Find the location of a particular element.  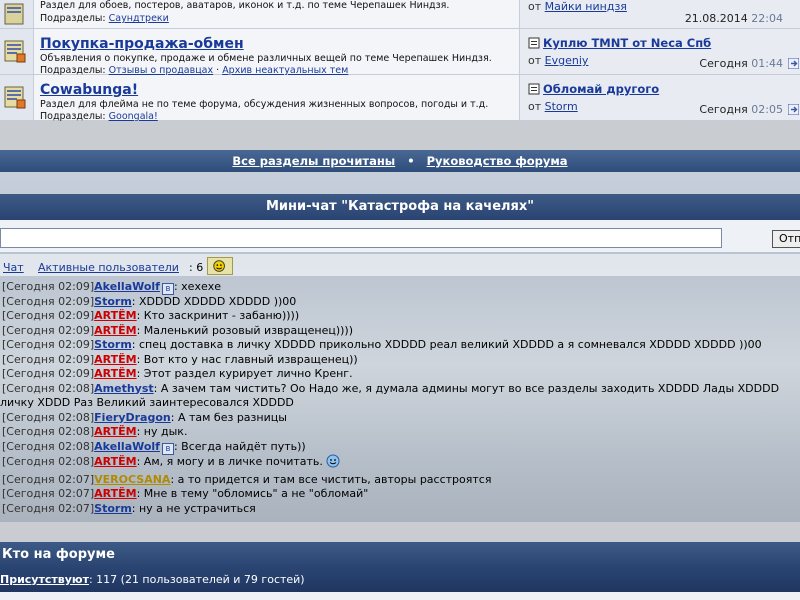

mark-all-read-link: Все разделы прочитаны is located at coordinates (313, 161).